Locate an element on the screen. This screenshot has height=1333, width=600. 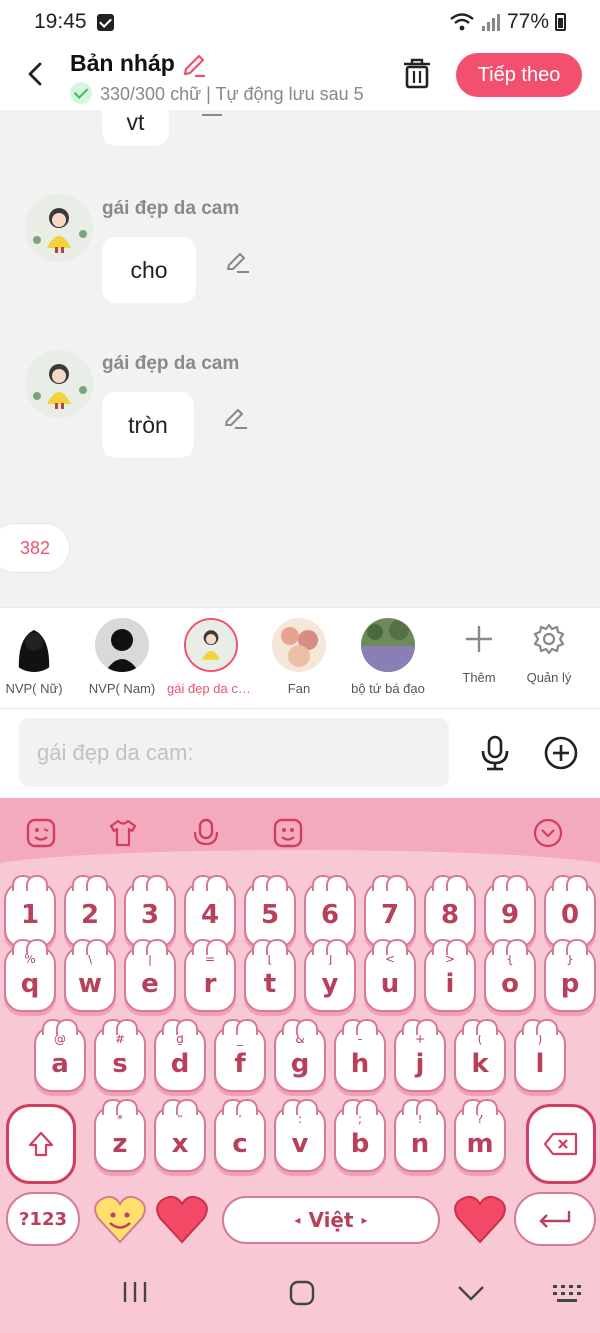
key-0: 0 is located at coordinates (570, 911).